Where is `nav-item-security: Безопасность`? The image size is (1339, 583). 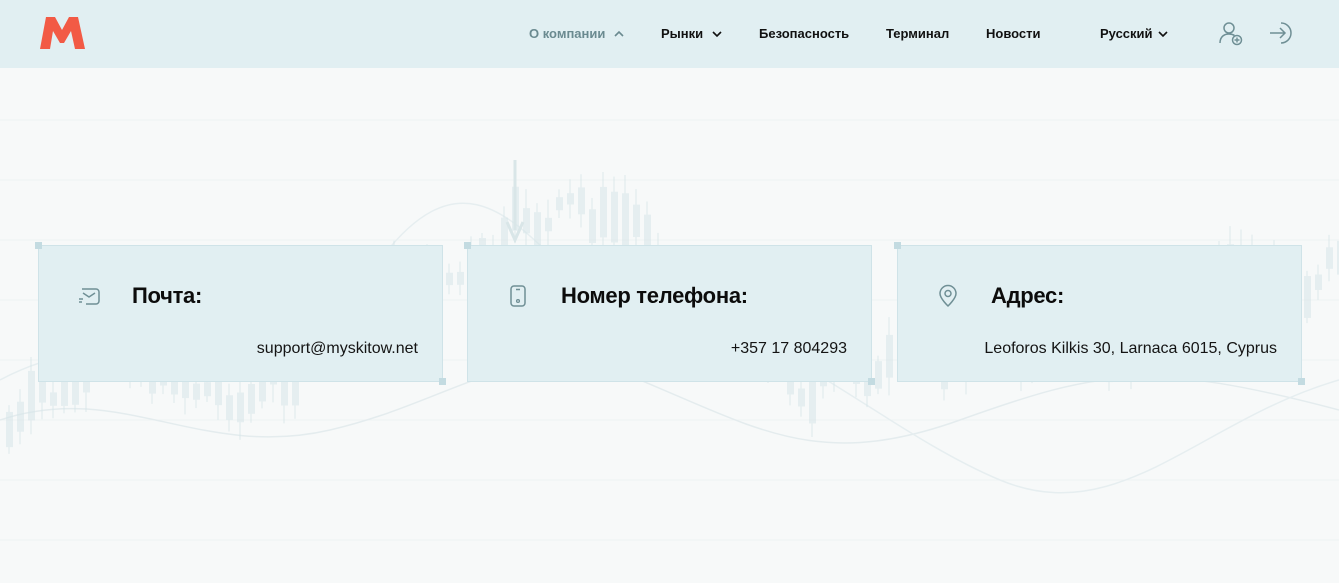
nav-item-security: Безопасность is located at coordinates (804, 34).